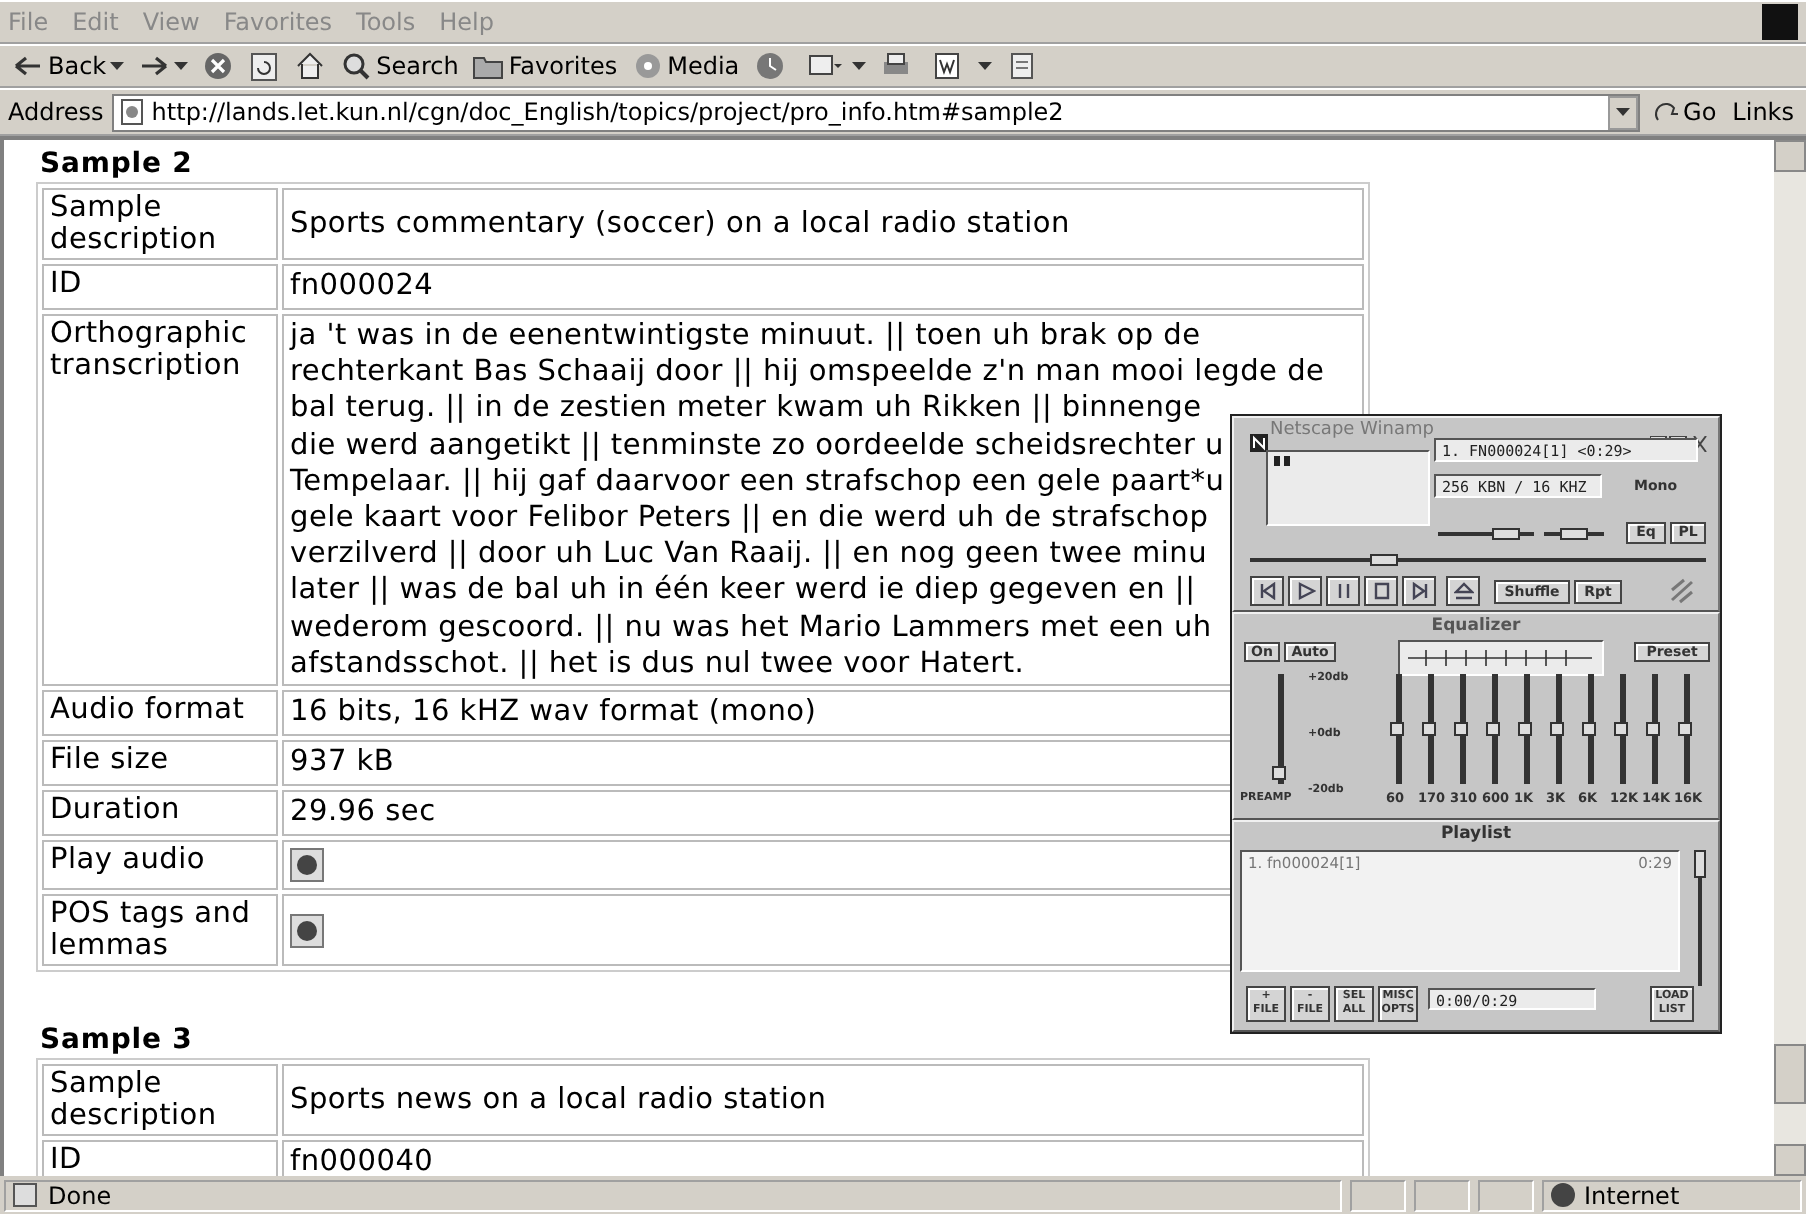  Describe the element at coordinates (769, 66) in the screenshot. I see `history-icon` at that location.